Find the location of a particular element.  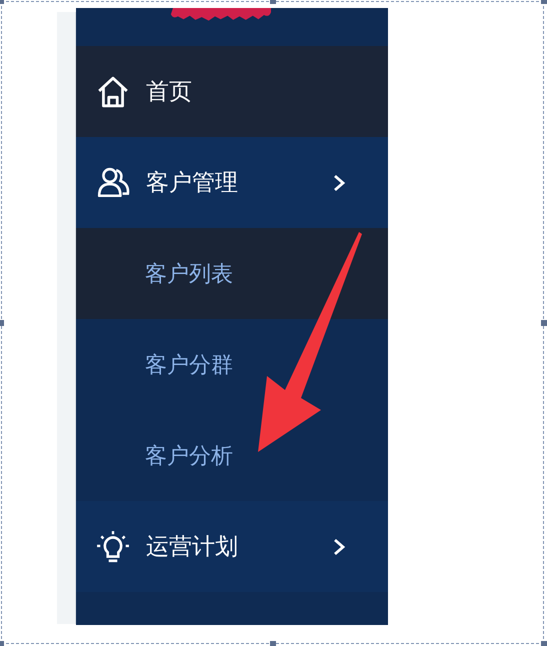

users-icon is located at coordinates (113, 183).